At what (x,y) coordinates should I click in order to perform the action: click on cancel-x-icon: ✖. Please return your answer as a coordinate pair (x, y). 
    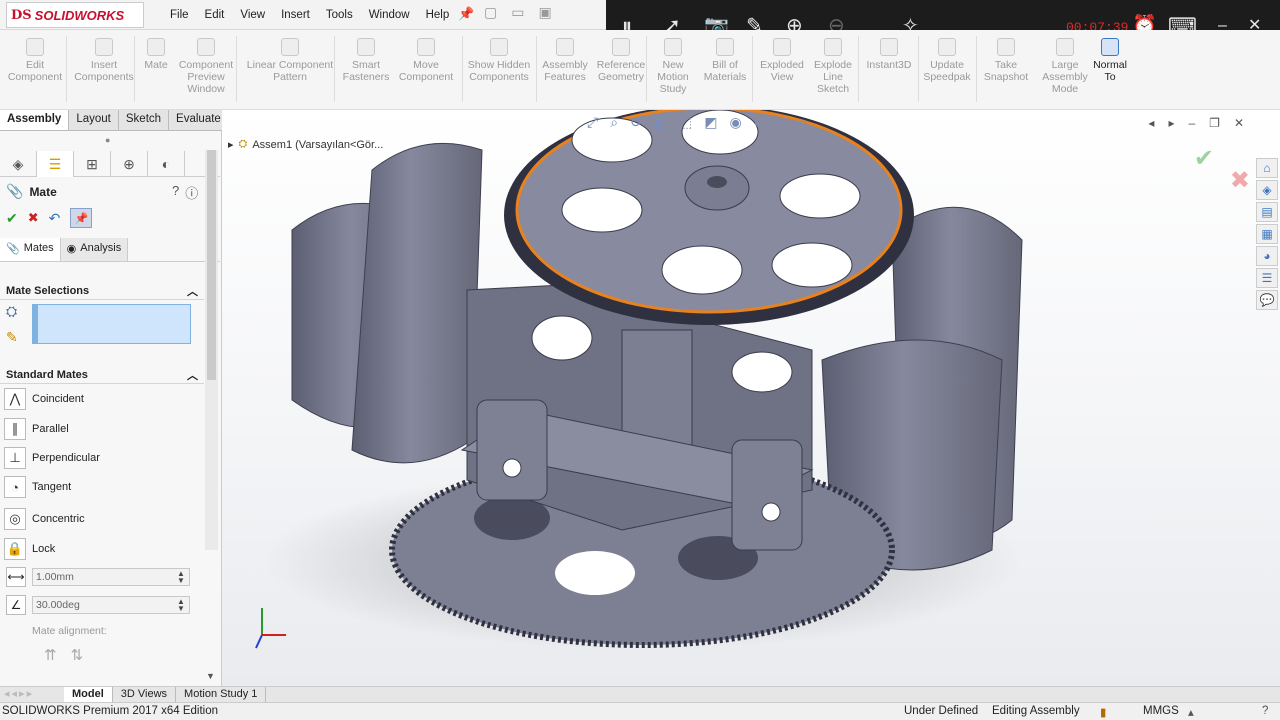
    Looking at the image, I should click on (1240, 180).